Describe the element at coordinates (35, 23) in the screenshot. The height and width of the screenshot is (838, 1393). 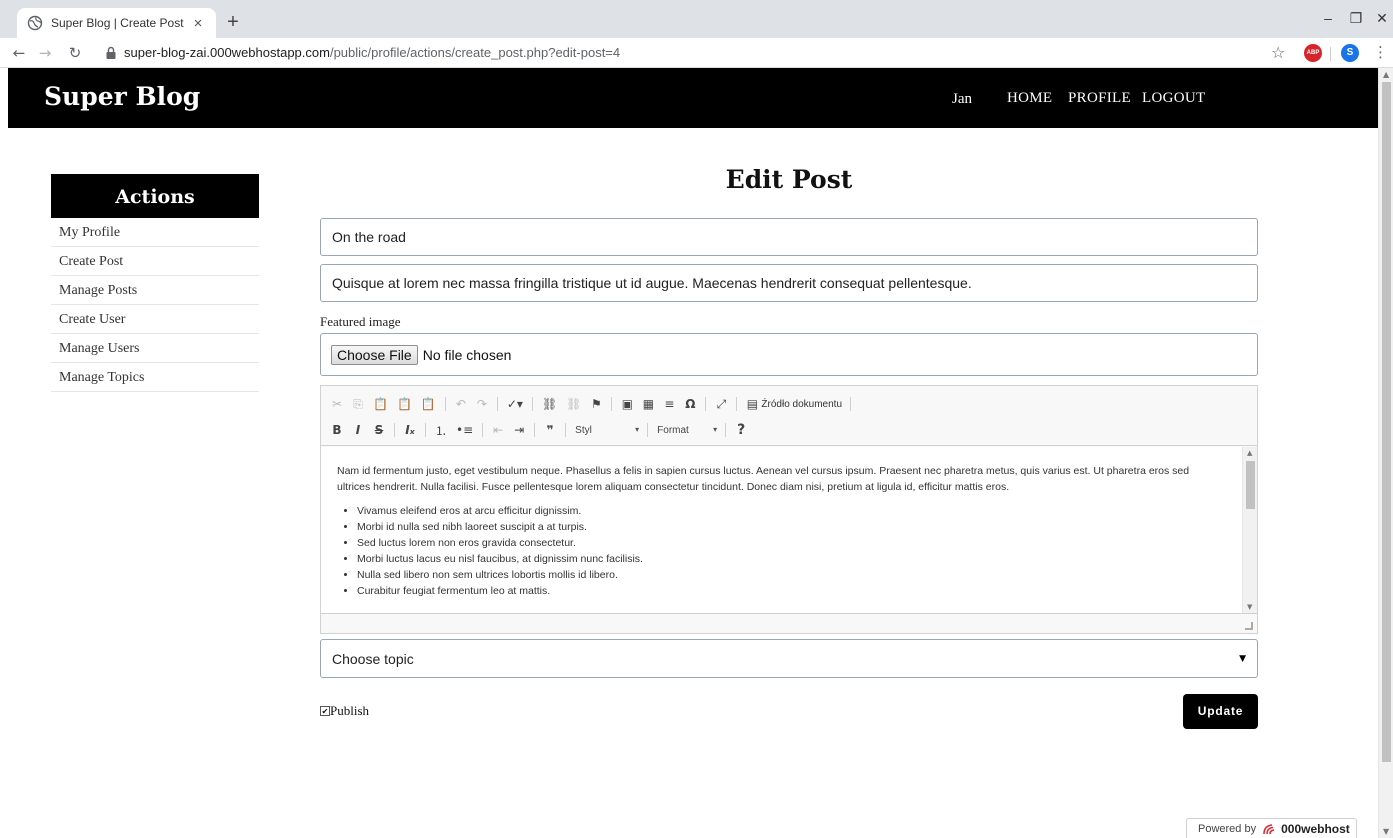
I see `globe-icon` at that location.